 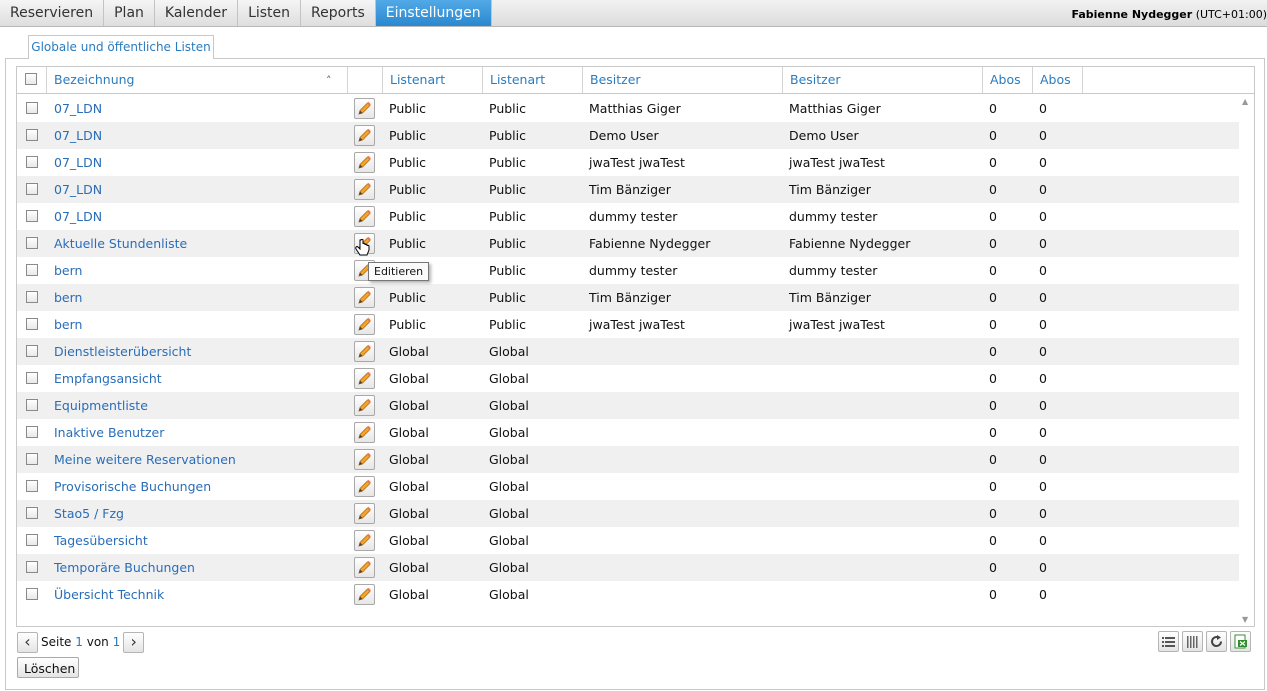 What do you see at coordinates (338, 13) in the screenshot?
I see `nav-tab-reports: Reports` at bounding box center [338, 13].